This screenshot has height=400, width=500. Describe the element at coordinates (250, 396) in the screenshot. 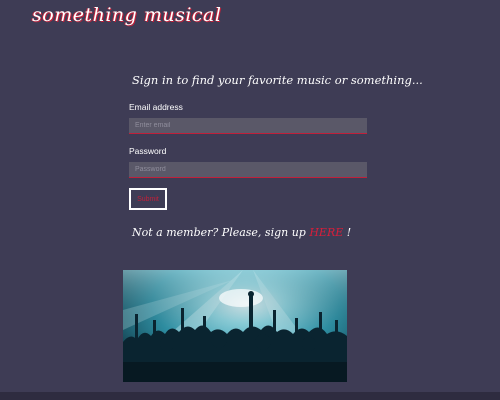

I see `footer-bar` at that location.